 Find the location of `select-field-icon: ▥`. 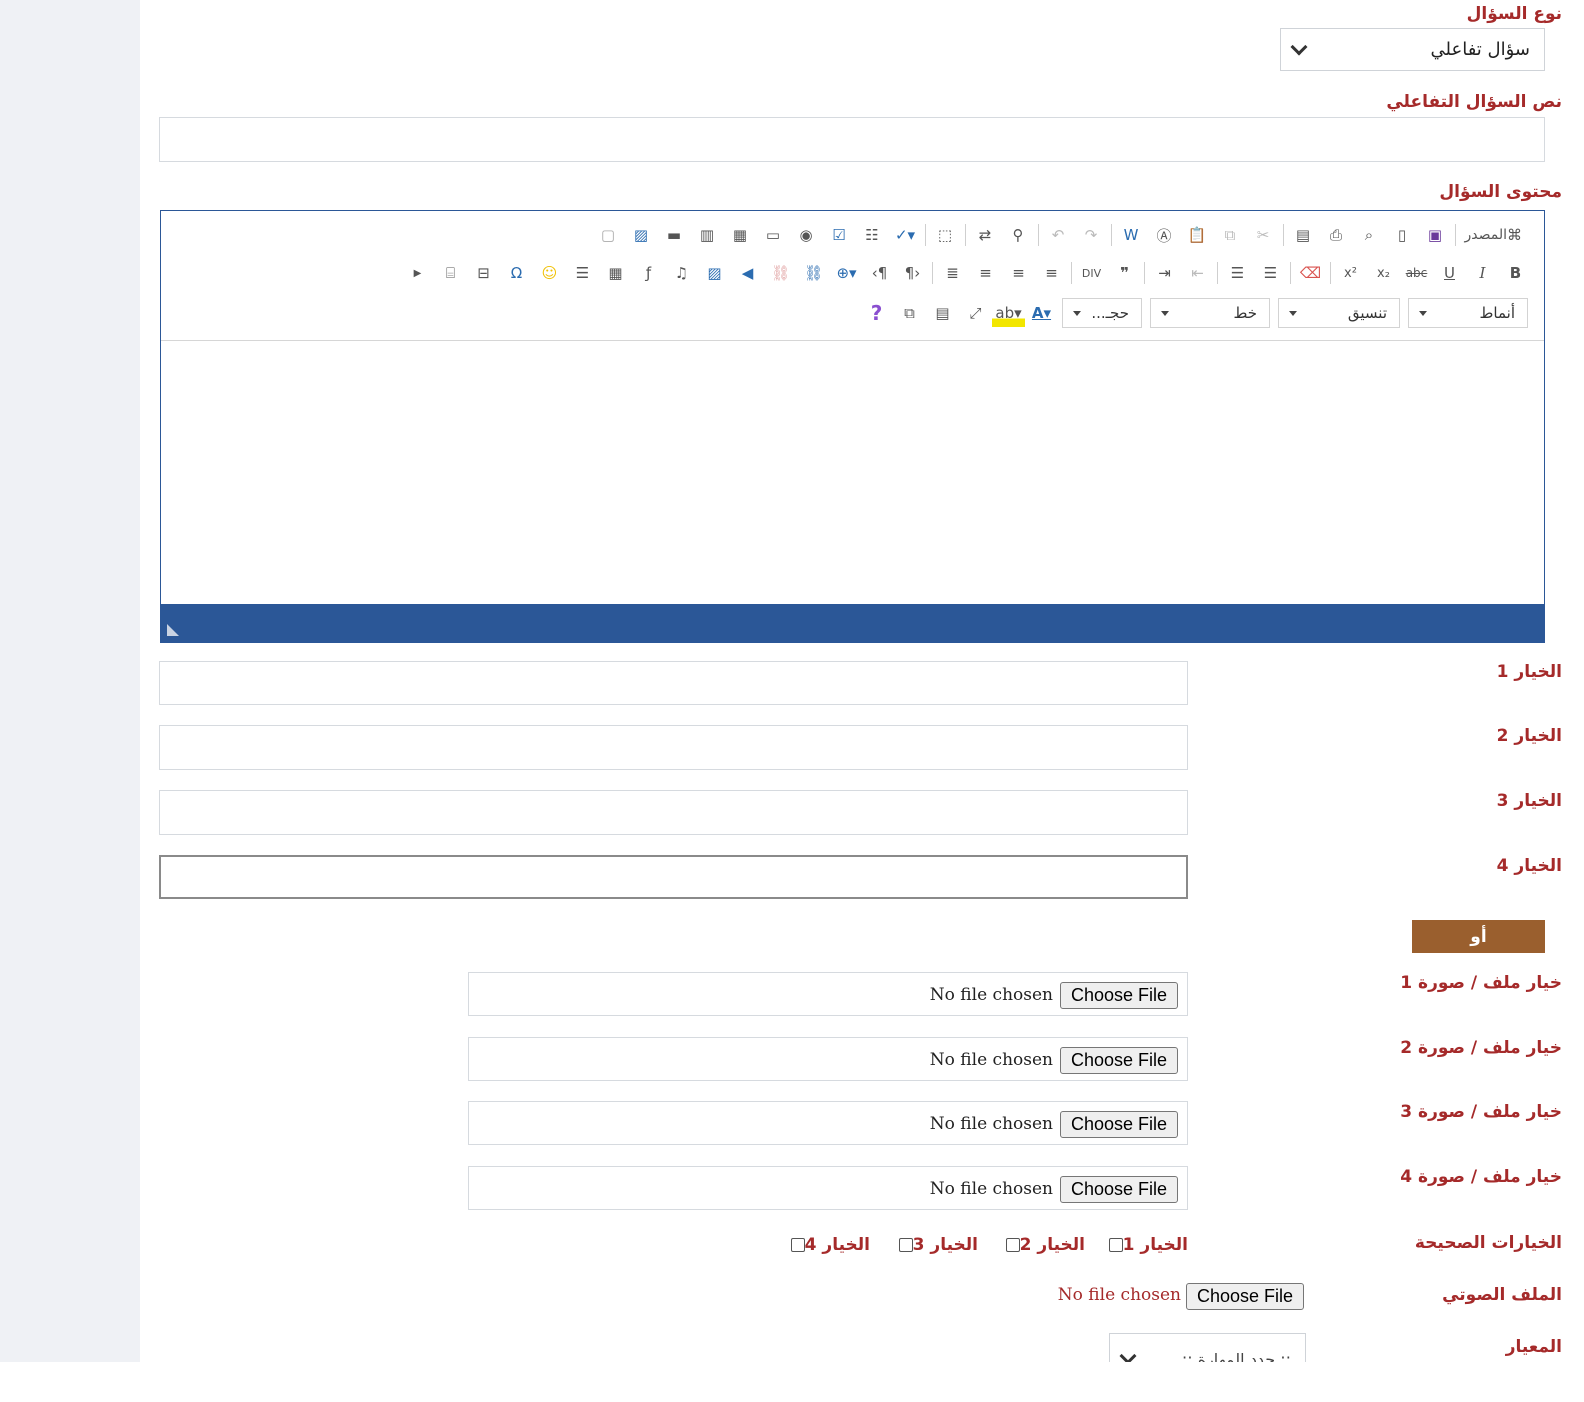

select-field-icon: ▥ is located at coordinates (707, 235).